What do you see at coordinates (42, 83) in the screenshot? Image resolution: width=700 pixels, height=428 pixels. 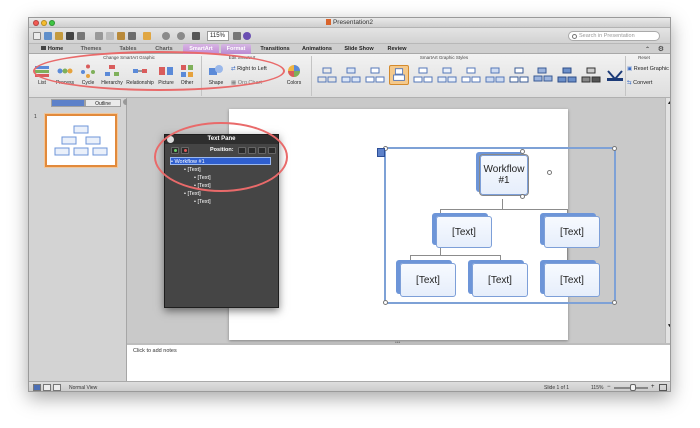 I see `list-layout-label: List` at bounding box center [42, 83].